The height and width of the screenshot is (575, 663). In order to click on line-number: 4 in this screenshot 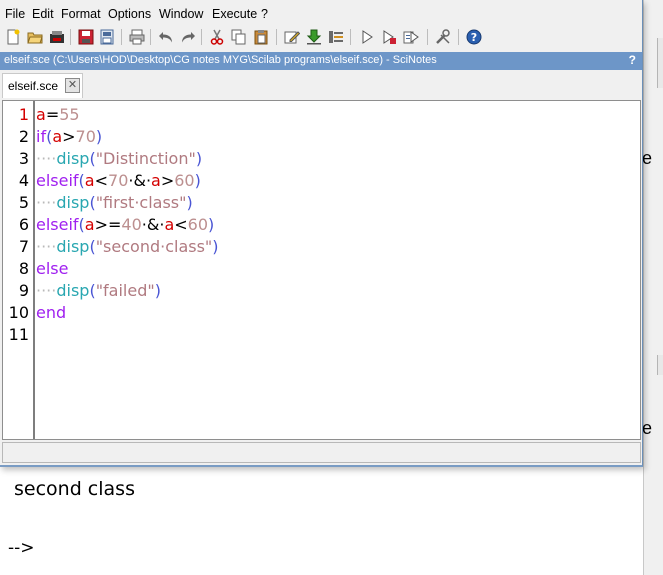, I will do `click(23, 180)`.